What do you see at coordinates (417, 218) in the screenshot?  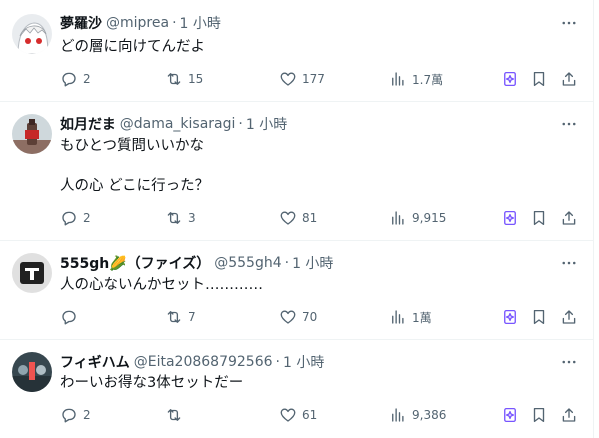 I see `views-button: 9,915` at bounding box center [417, 218].